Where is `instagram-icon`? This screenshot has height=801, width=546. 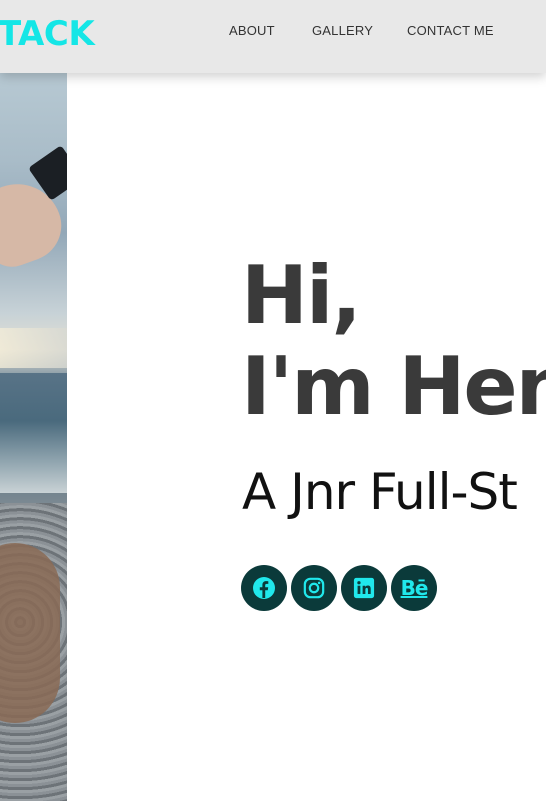
instagram-icon is located at coordinates (314, 588).